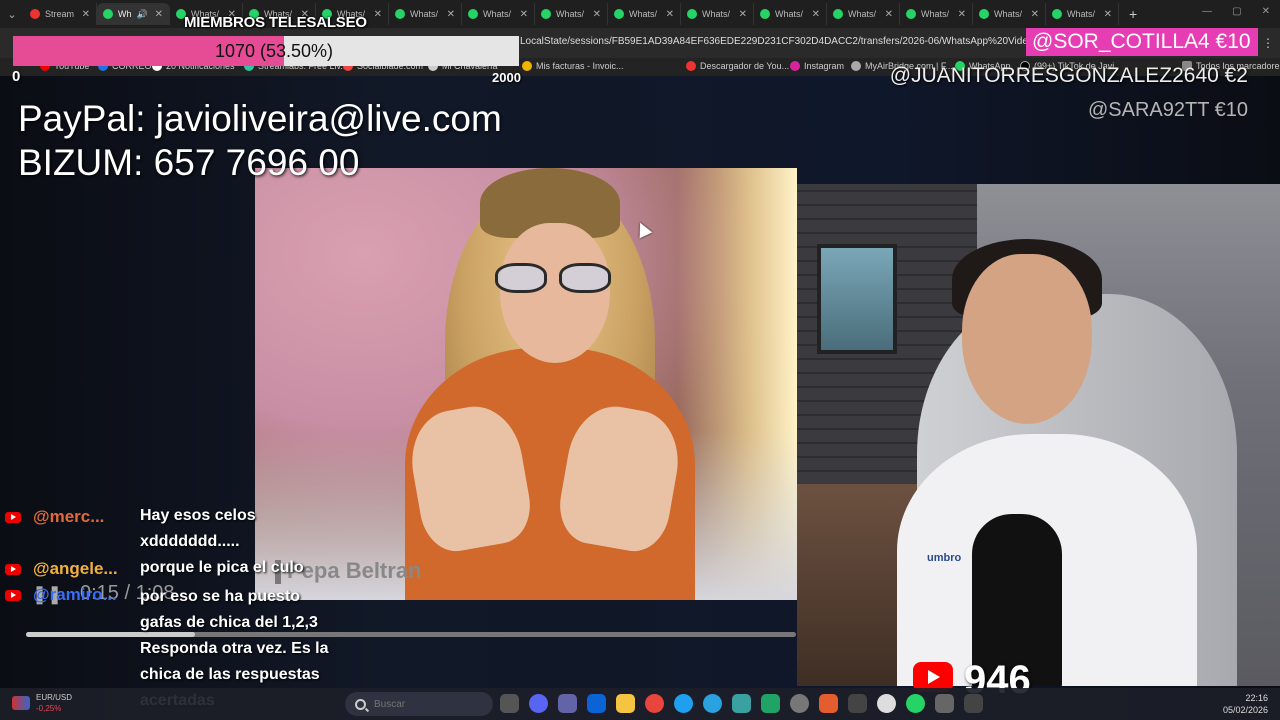 This screenshot has width=1280, height=720. What do you see at coordinates (1207, 11) in the screenshot?
I see `minimize-icon: —` at bounding box center [1207, 11].